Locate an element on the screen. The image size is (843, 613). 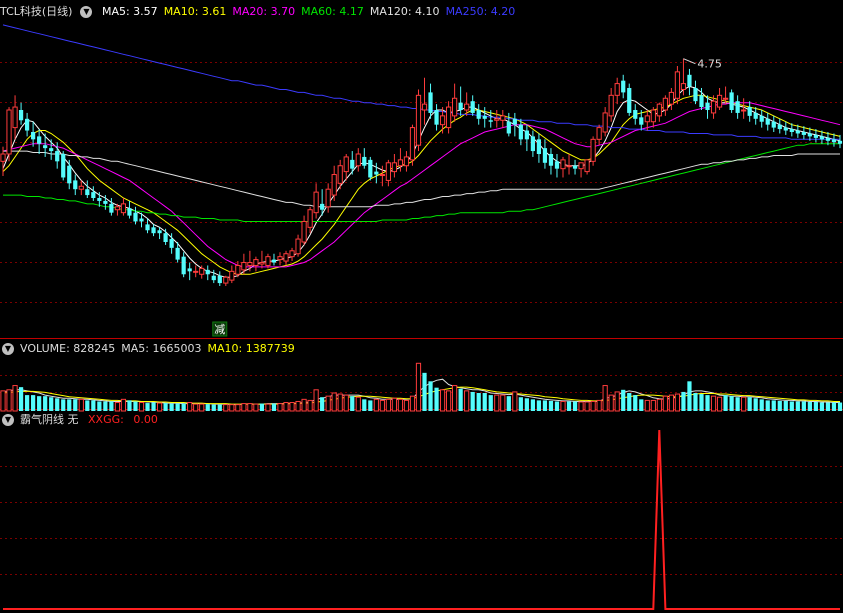
signal-marker-label: 减 is located at coordinates (219, 329).